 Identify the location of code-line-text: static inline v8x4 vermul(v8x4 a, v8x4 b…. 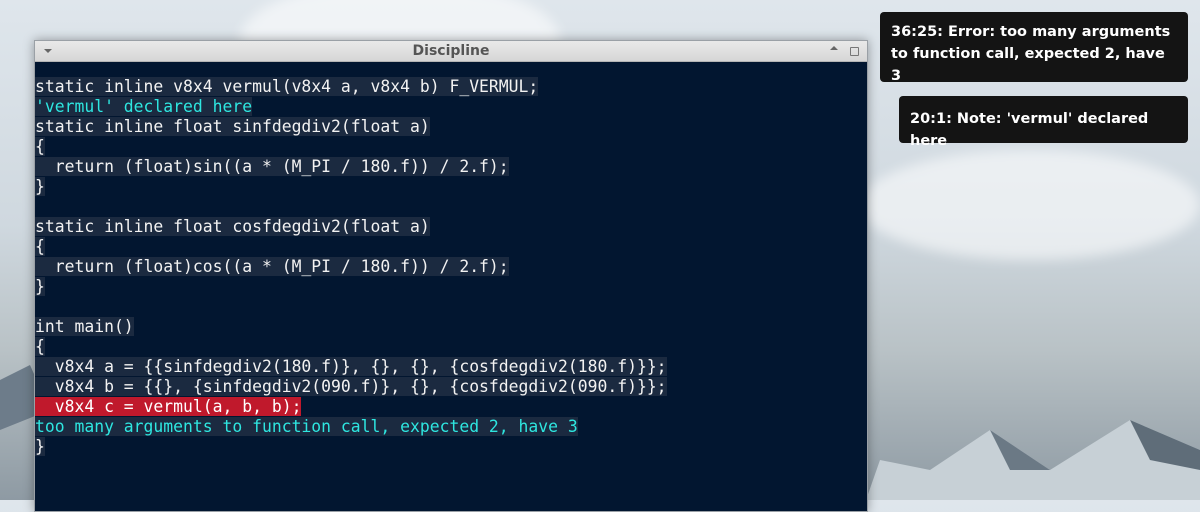
(287, 86).